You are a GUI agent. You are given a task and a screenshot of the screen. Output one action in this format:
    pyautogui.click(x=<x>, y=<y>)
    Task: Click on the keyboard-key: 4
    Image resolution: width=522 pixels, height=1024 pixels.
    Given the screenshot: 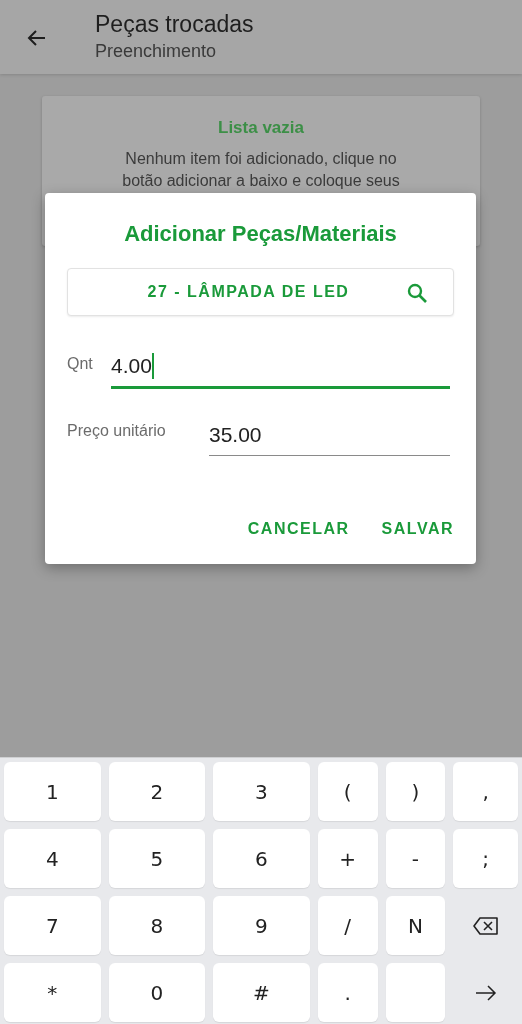 What is the action you would take?
    pyautogui.click(x=52, y=858)
    